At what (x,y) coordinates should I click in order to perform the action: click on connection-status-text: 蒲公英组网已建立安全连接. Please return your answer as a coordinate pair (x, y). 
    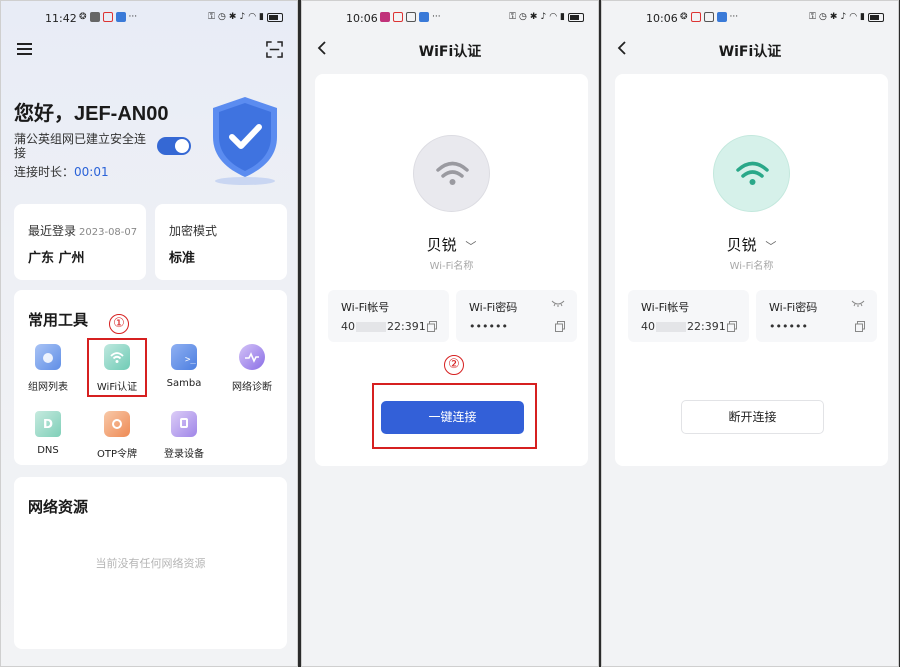
    Looking at the image, I should click on (80, 146).